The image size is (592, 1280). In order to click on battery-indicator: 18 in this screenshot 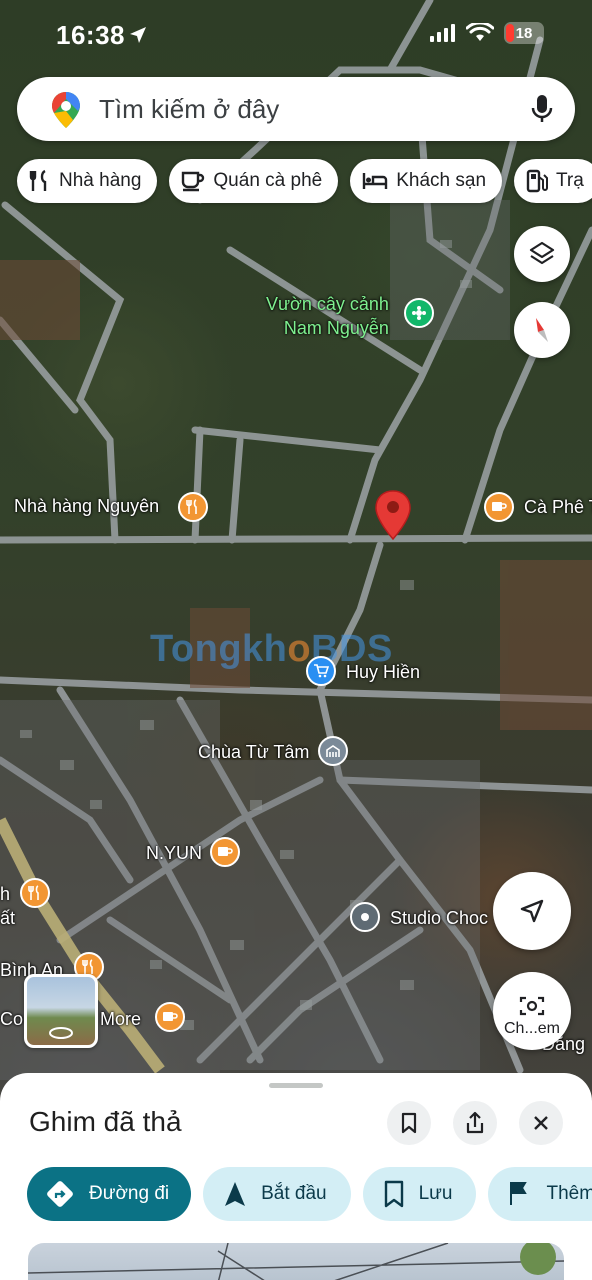, I will do `click(524, 33)`.